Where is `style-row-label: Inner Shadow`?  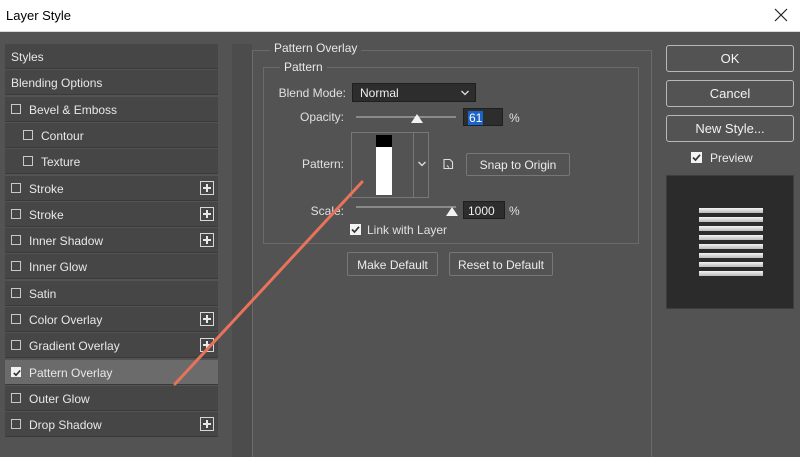
style-row-label: Inner Shadow is located at coordinates (66, 241).